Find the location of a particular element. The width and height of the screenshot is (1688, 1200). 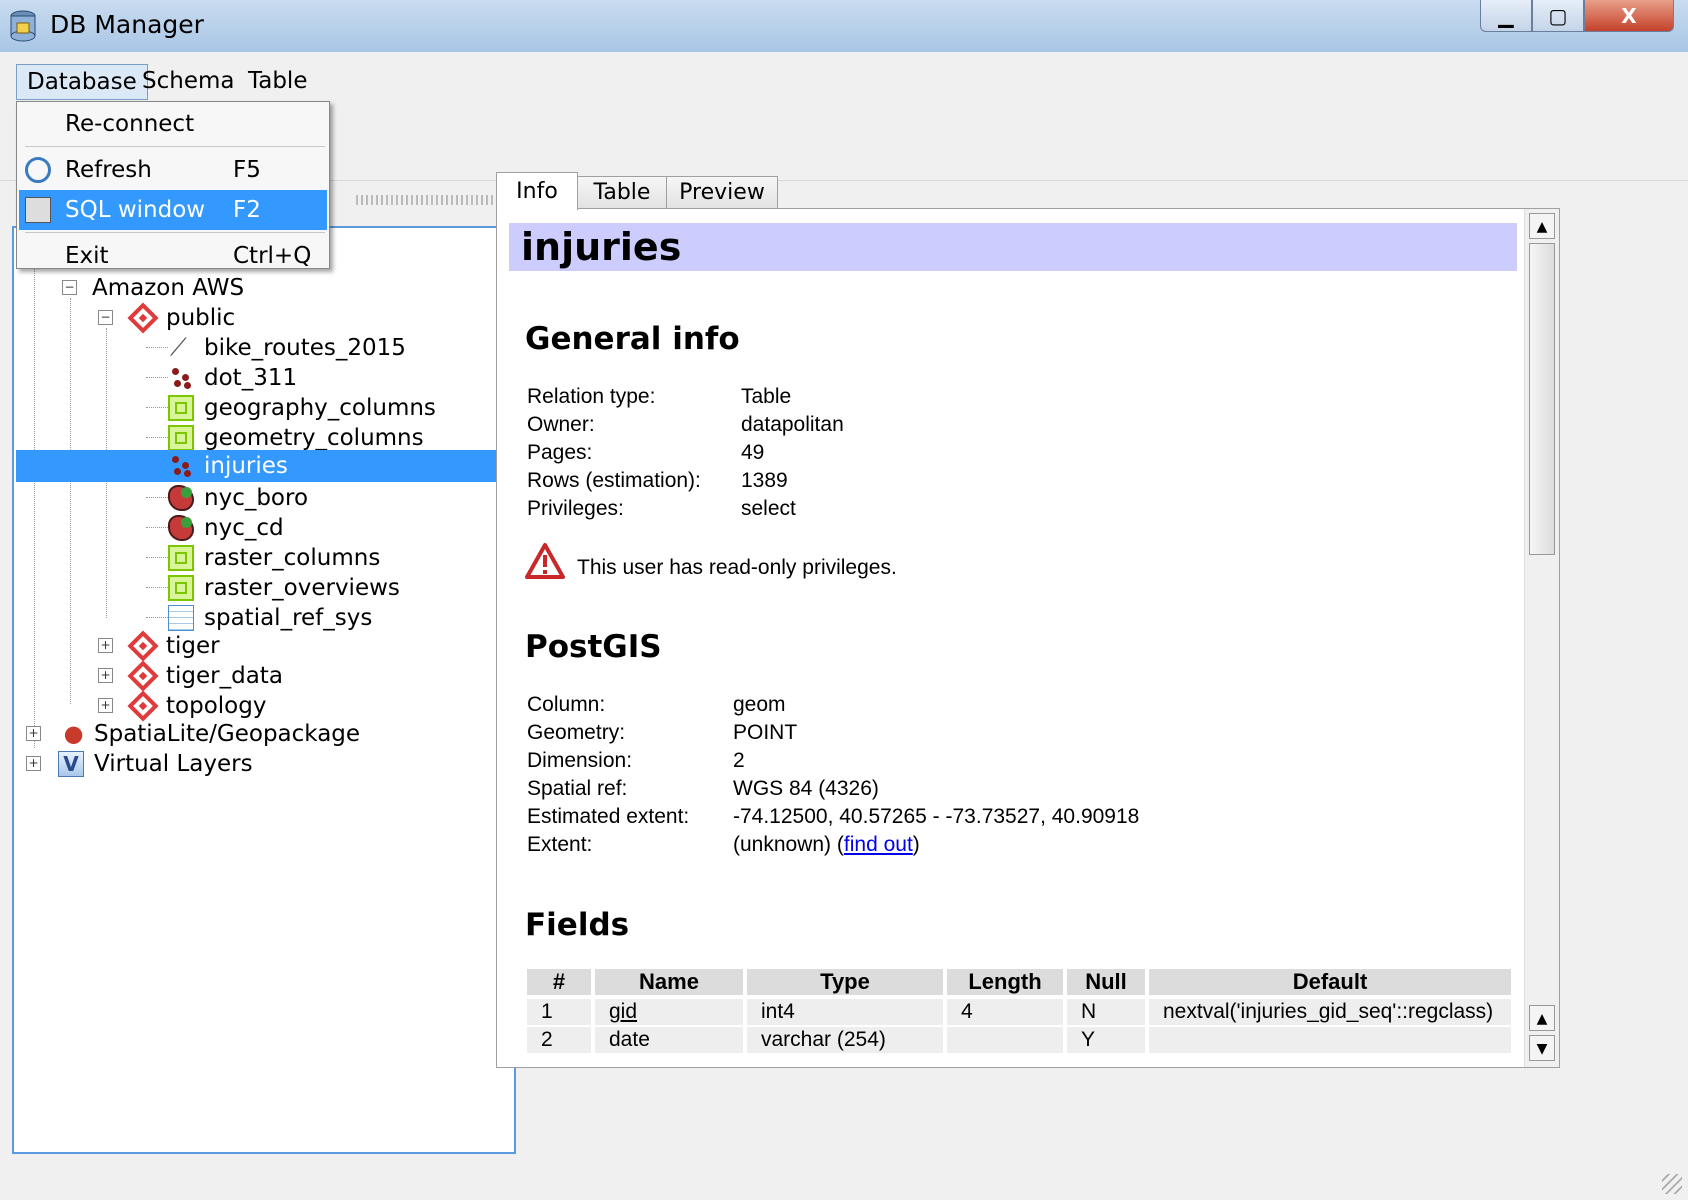

tree-item-dot-311: dot_311 is located at coordinates (232, 378).